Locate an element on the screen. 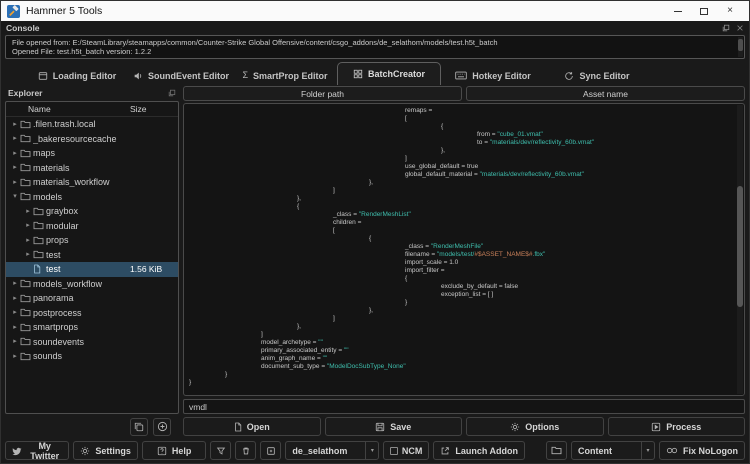  tree-item-name: smartprops is located at coordinates (56, 327).